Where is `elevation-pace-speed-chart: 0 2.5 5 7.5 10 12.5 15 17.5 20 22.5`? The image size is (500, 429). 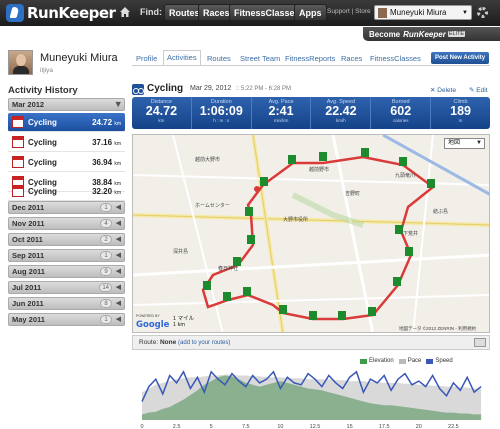
elevation-pace-speed-chart: 0 2.5 5 7.5 10 12.5 15 17.5 20 22.5 is located at coordinates (315, 398).